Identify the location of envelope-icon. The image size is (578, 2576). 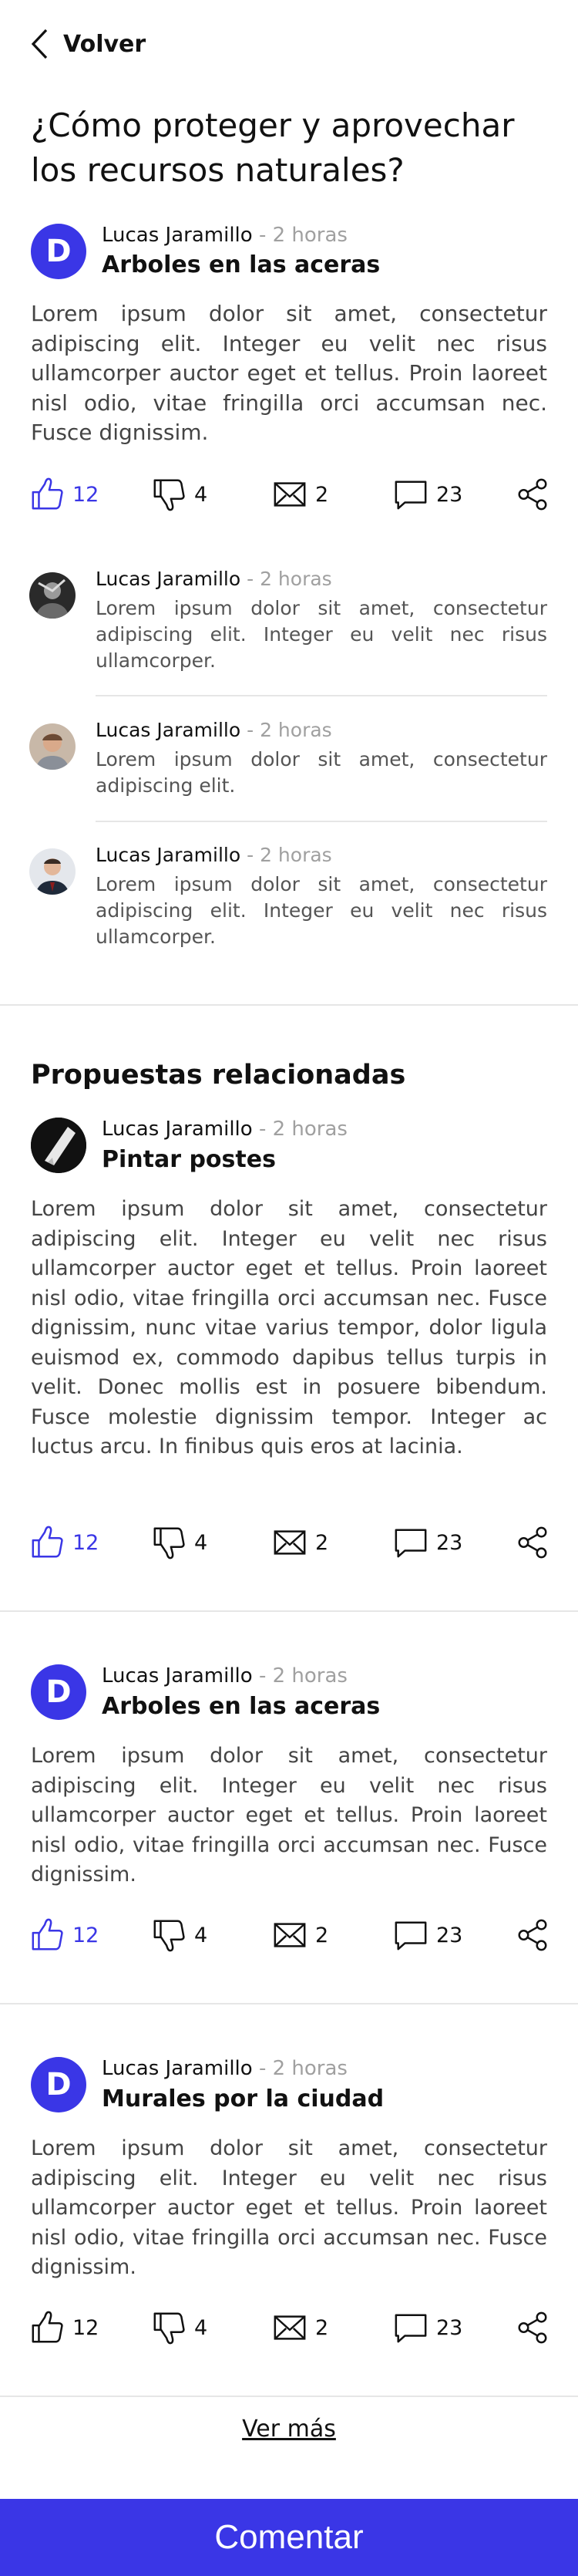
(289, 494).